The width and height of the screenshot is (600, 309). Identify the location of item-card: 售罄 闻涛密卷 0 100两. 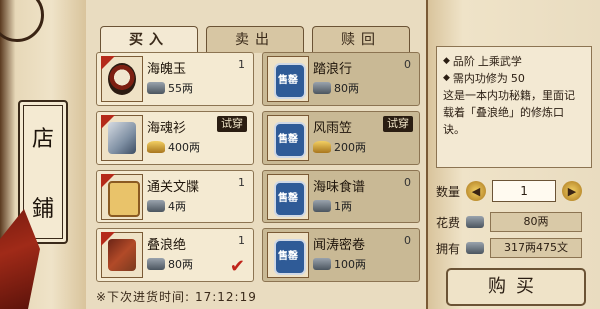
(341, 255).